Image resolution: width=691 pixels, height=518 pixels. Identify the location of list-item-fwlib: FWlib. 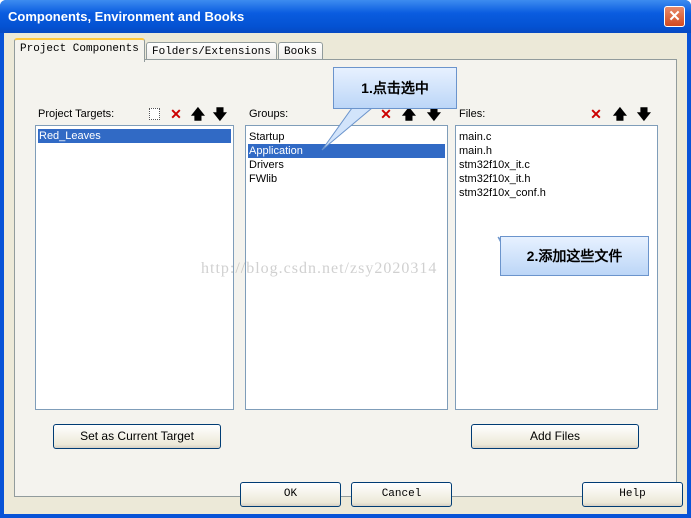
(346, 179).